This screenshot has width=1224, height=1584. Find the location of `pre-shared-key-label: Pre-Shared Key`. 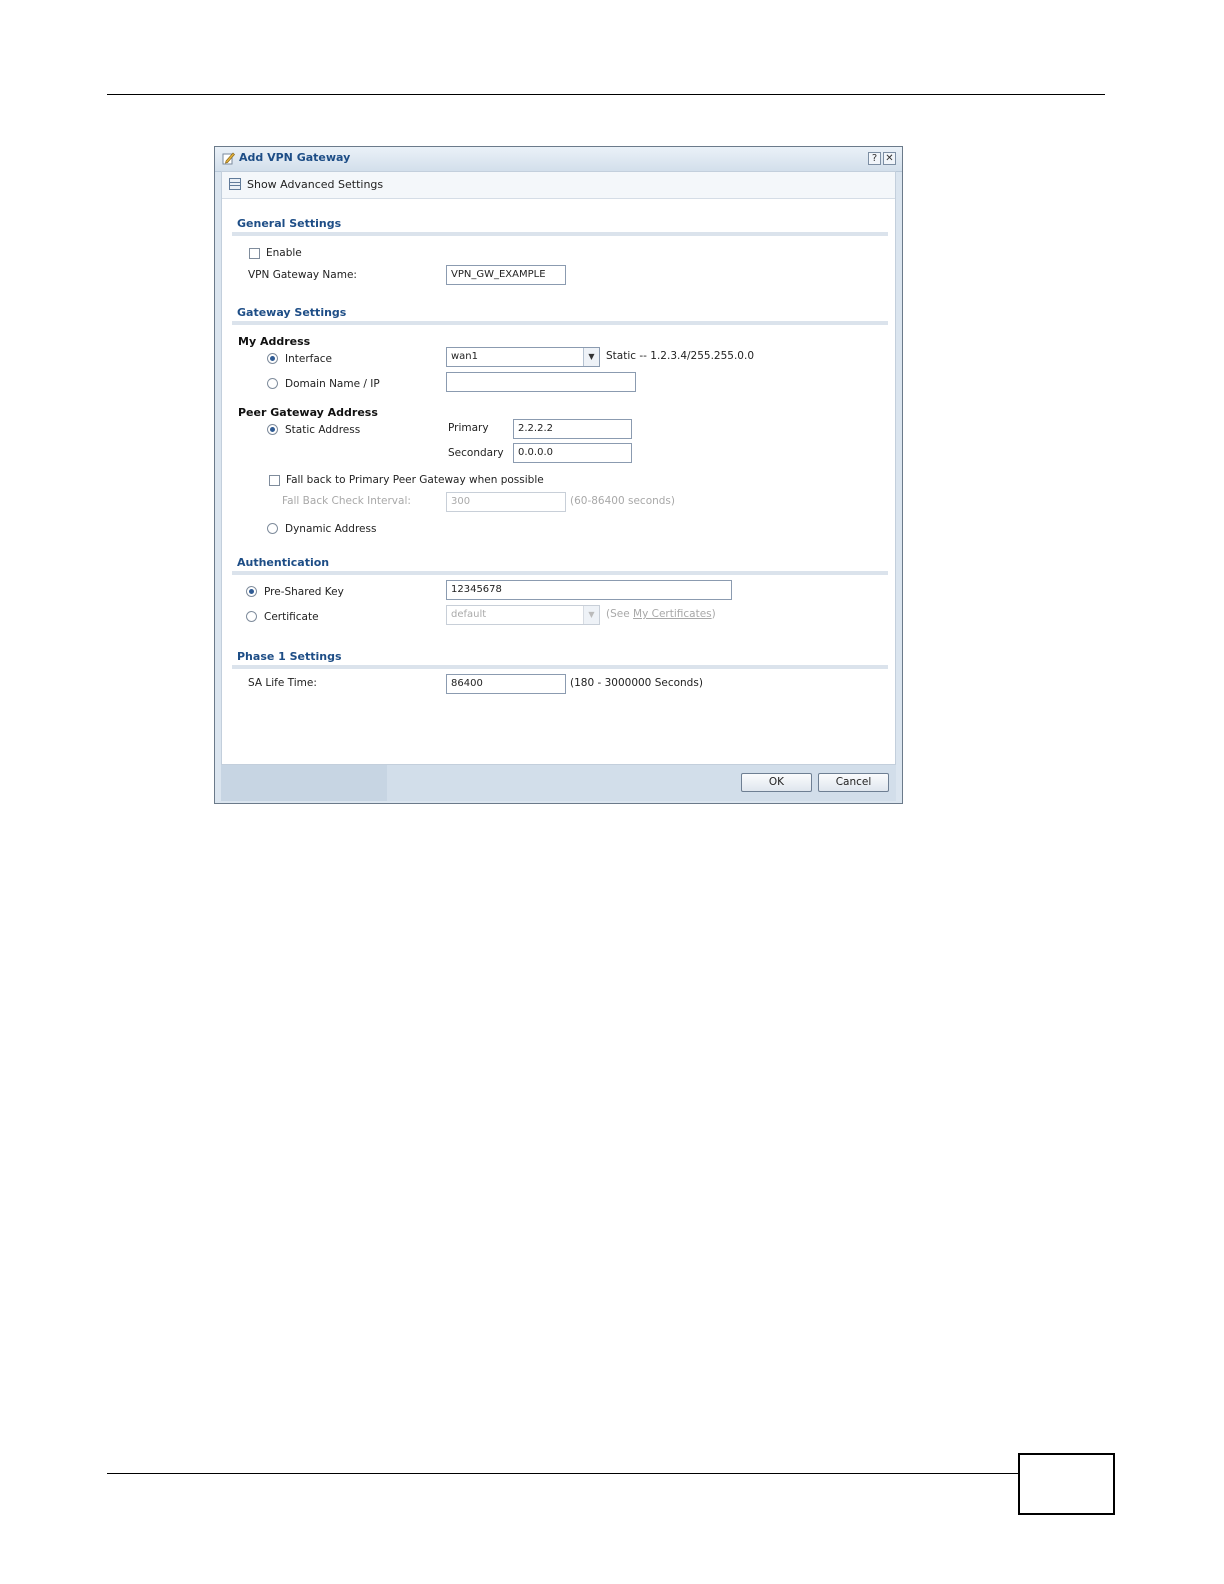

pre-shared-key-label: Pre-Shared Key is located at coordinates (304, 592).